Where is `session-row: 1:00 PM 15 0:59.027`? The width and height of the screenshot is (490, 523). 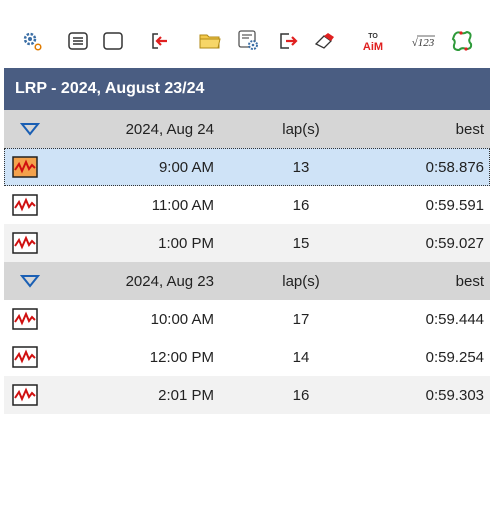
session-row: 1:00 PM 15 0:59.027 is located at coordinates (247, 243).